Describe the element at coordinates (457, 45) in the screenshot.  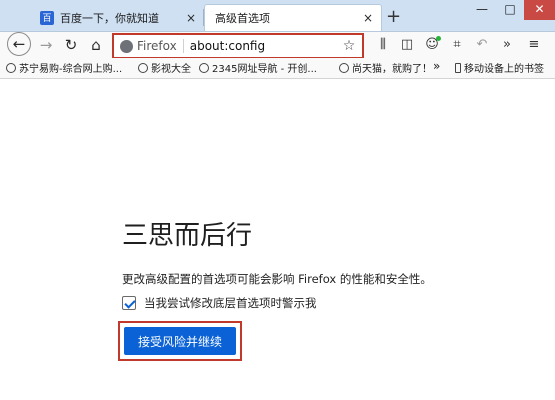
I see `screenshot-icon: ⌗` at that location.